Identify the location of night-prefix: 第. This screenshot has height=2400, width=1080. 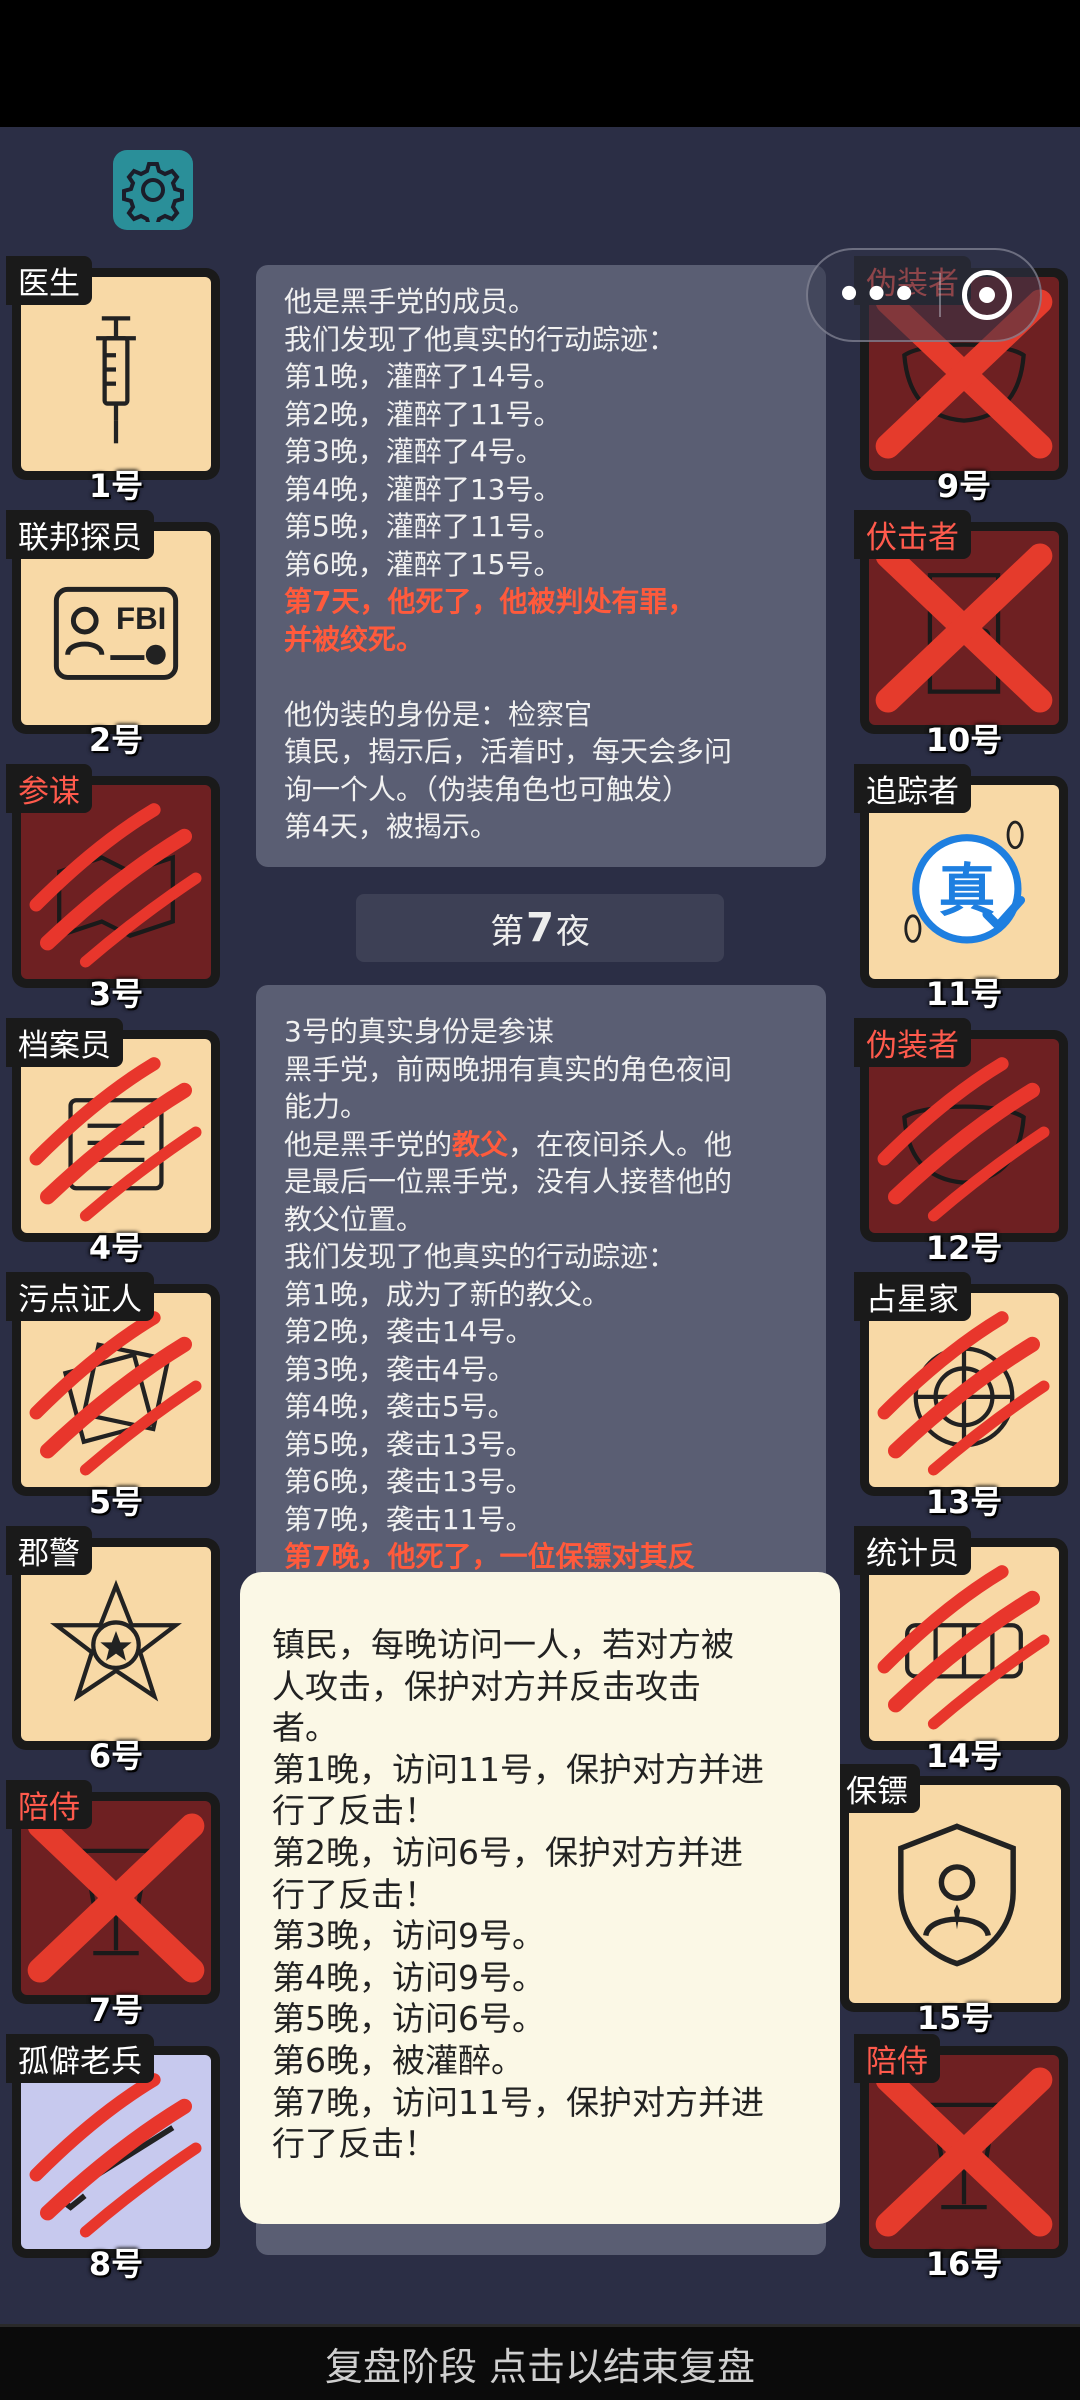
(507, 931).